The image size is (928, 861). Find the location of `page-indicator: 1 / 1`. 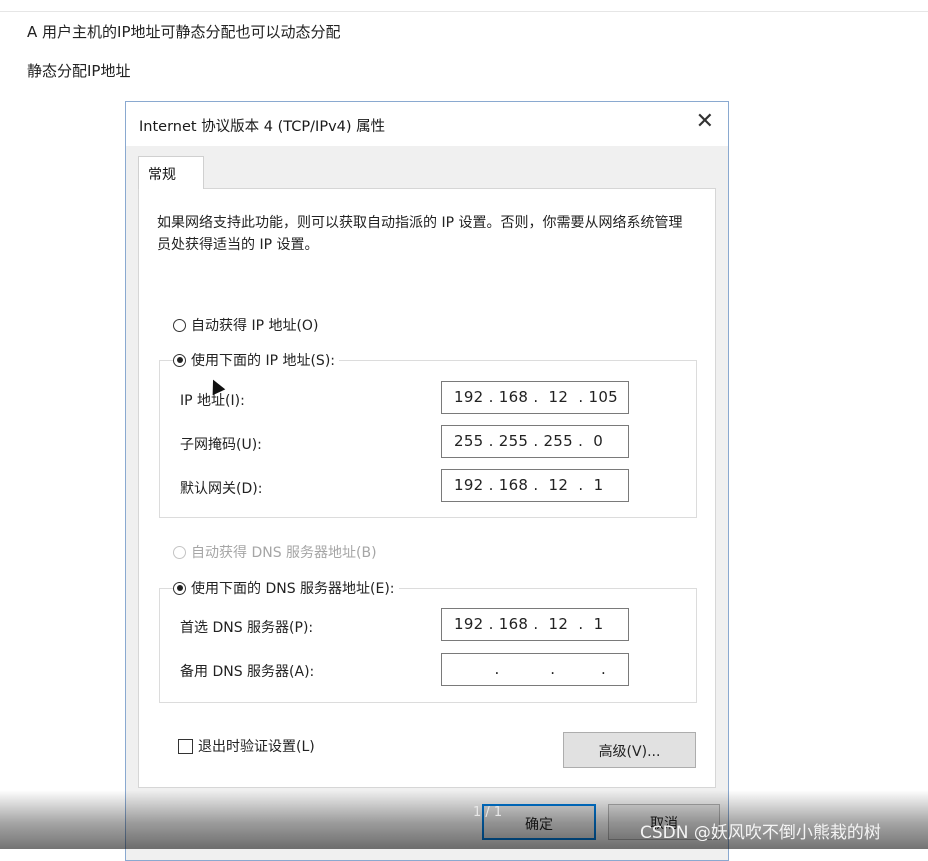

page-indicator: 1 / 1 is located at coordinates (488, 812).